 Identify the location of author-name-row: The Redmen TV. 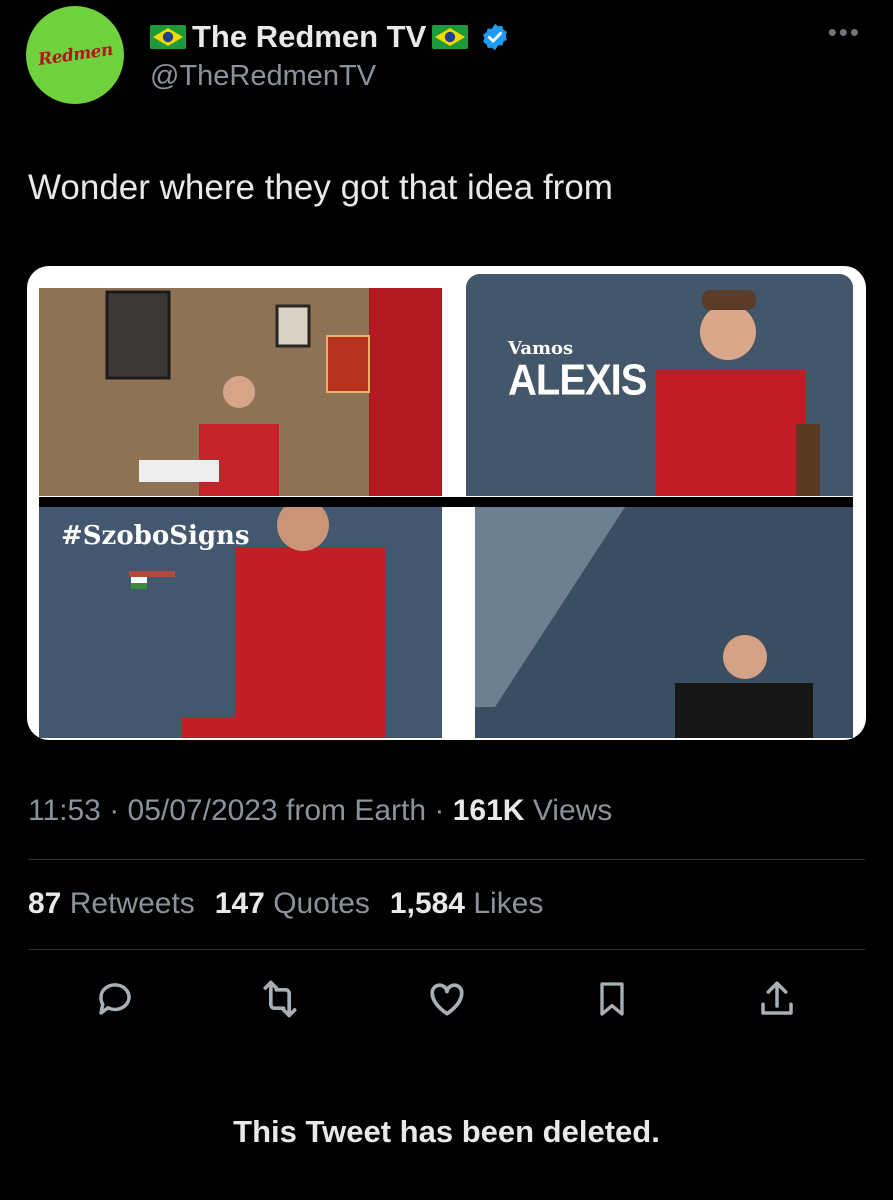
(330, 37).